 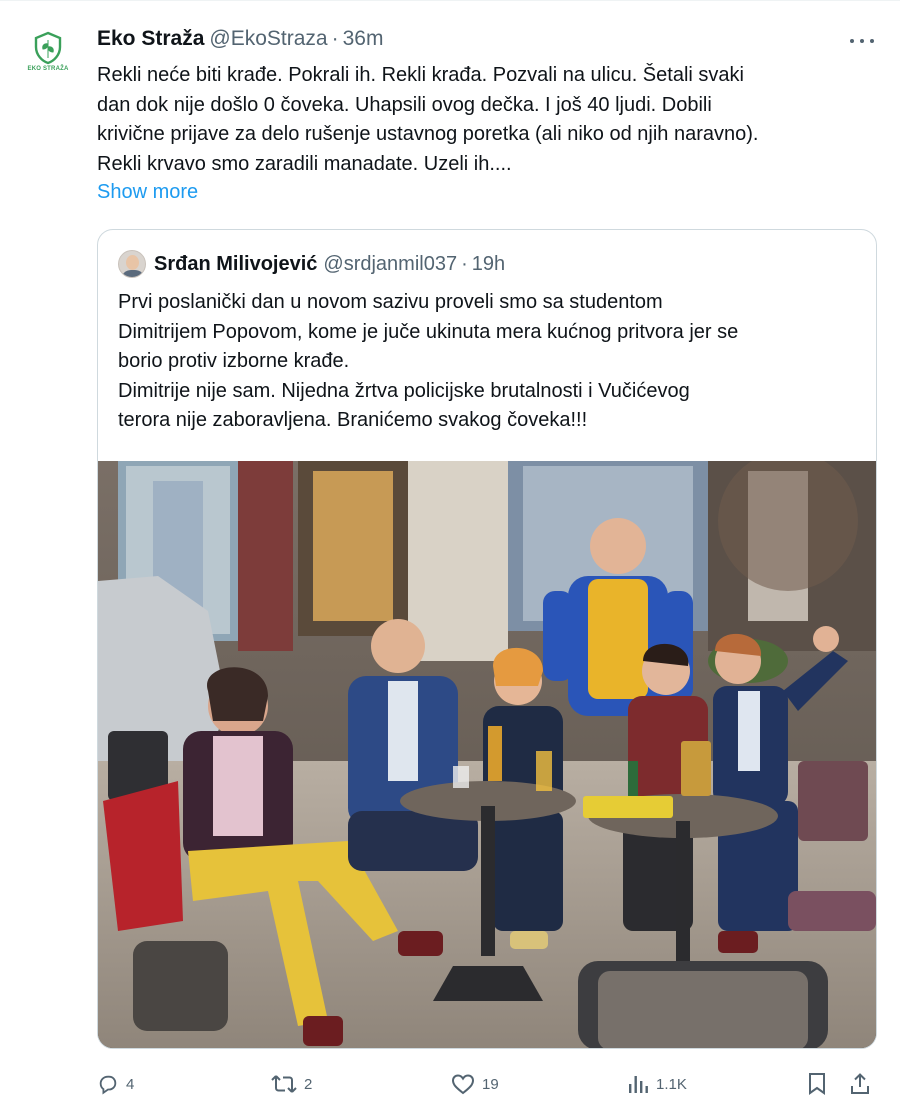 I want to click on reply-button: 4, so click(x=115, y=1084).